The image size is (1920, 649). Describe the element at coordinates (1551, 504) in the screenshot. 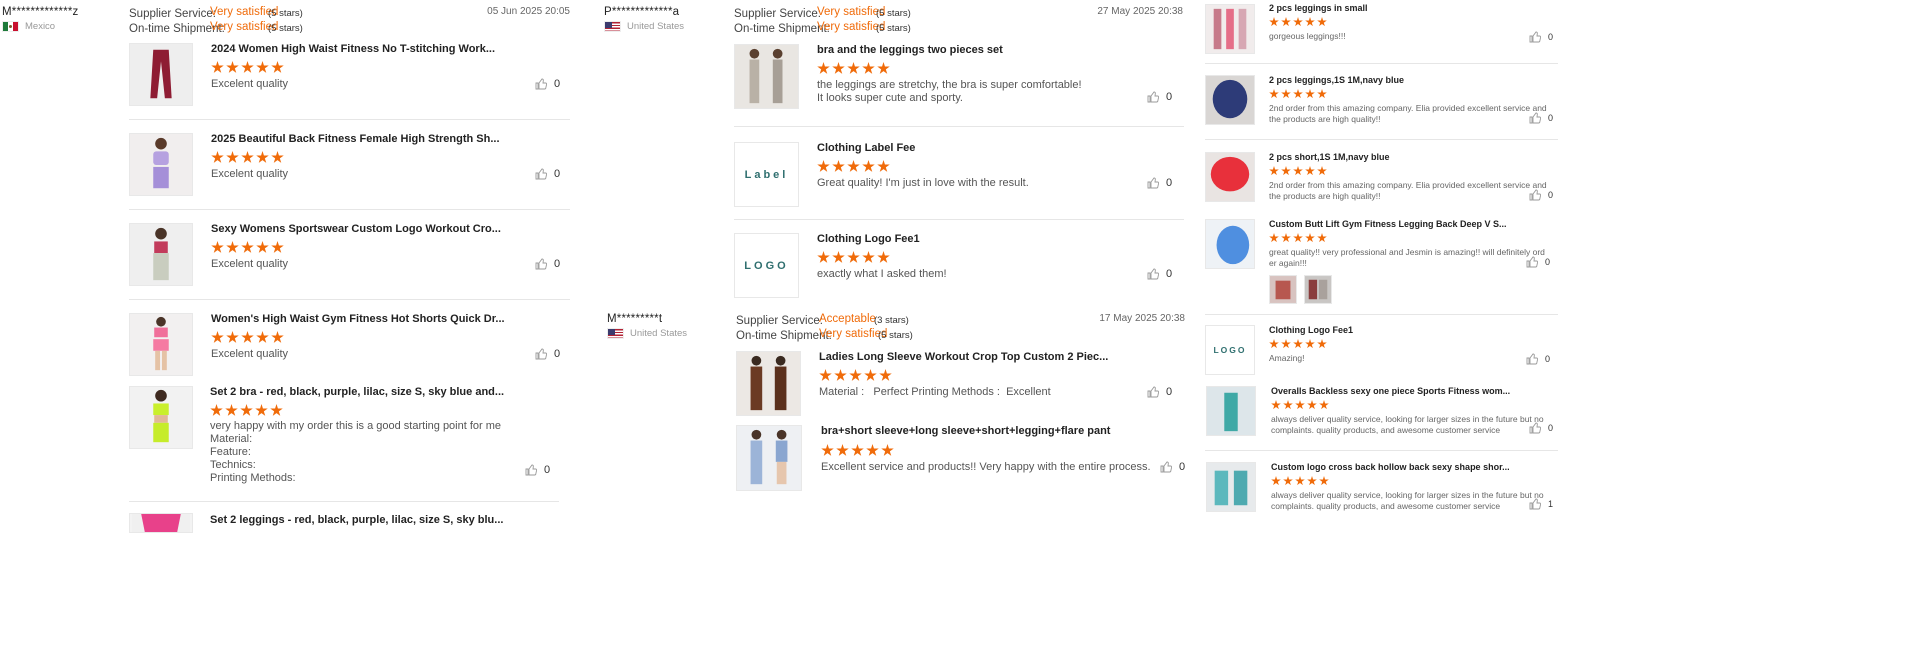

I see `like-count: 1` at that location.